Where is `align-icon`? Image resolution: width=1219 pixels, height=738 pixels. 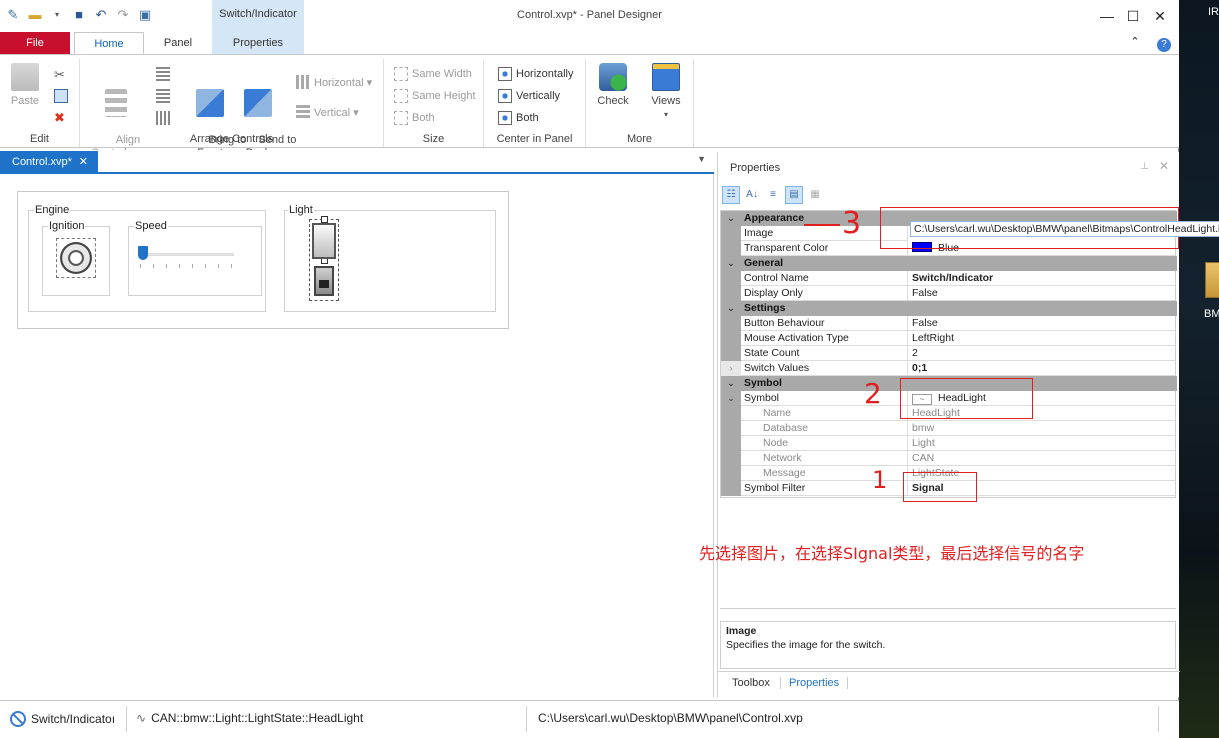
align-icon is located at coordinates (116, 103).